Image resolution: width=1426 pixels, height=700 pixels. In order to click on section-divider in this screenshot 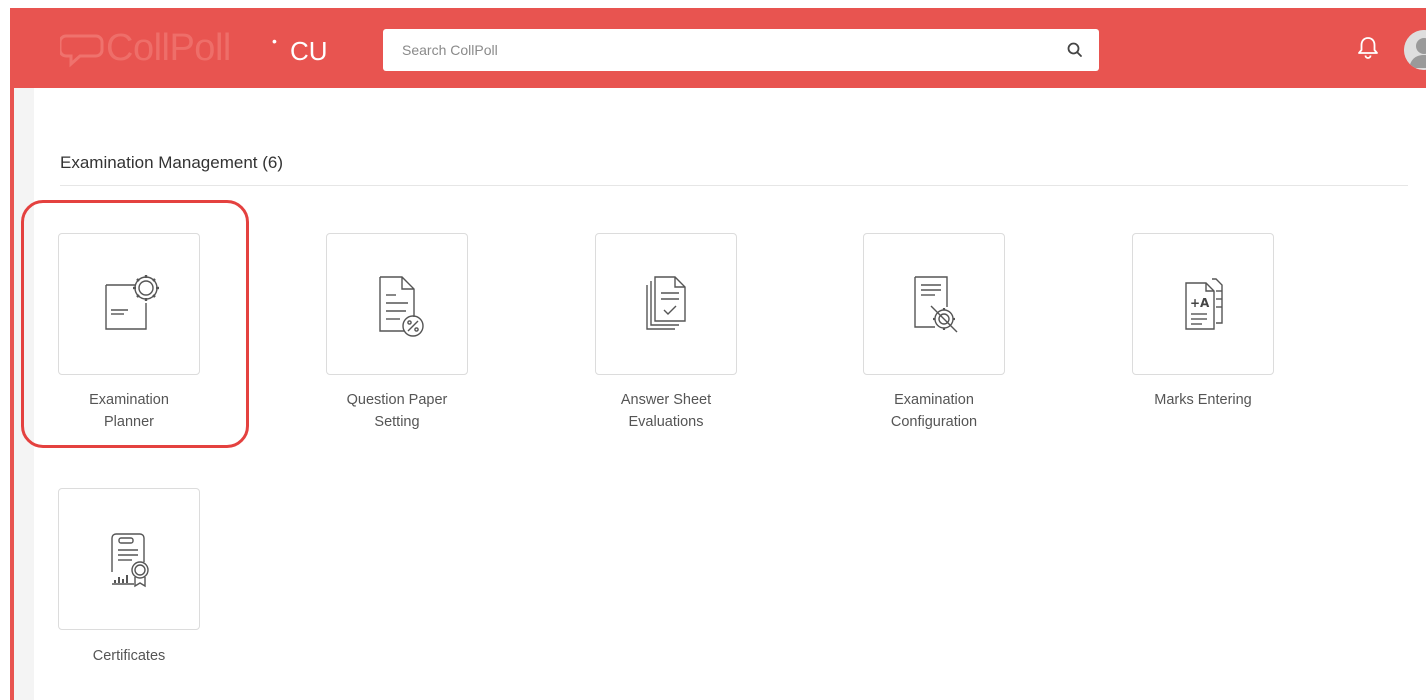, I will do `click(734, 185)`.